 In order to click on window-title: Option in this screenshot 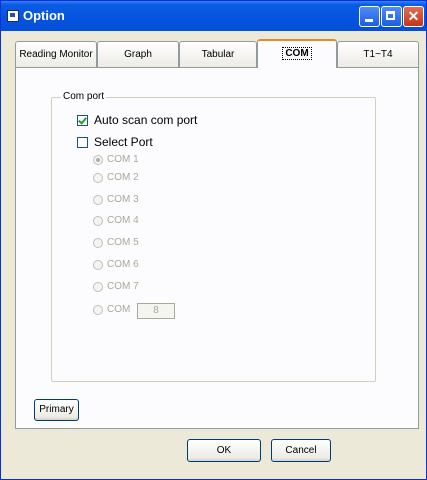, I will do `click(44, 15)`.